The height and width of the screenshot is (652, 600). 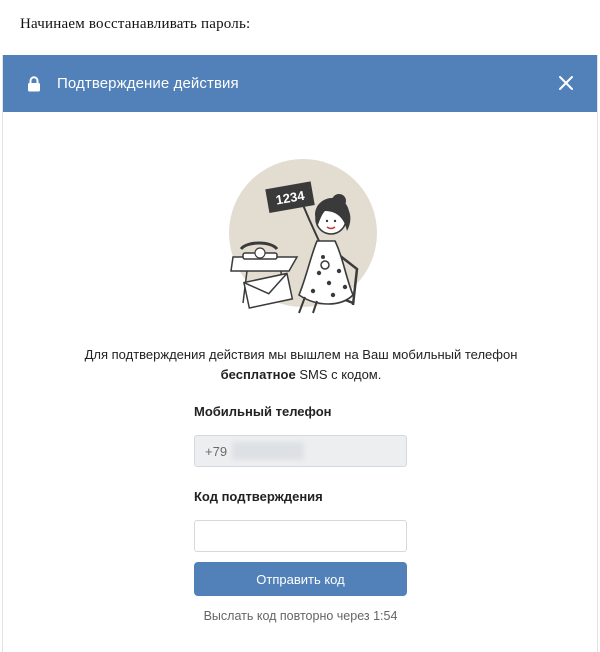 What do you see at coordinates (258, 374) in the screenshot?
I see `info-bold-word: бесплатное` at bounding box center [258, 374].